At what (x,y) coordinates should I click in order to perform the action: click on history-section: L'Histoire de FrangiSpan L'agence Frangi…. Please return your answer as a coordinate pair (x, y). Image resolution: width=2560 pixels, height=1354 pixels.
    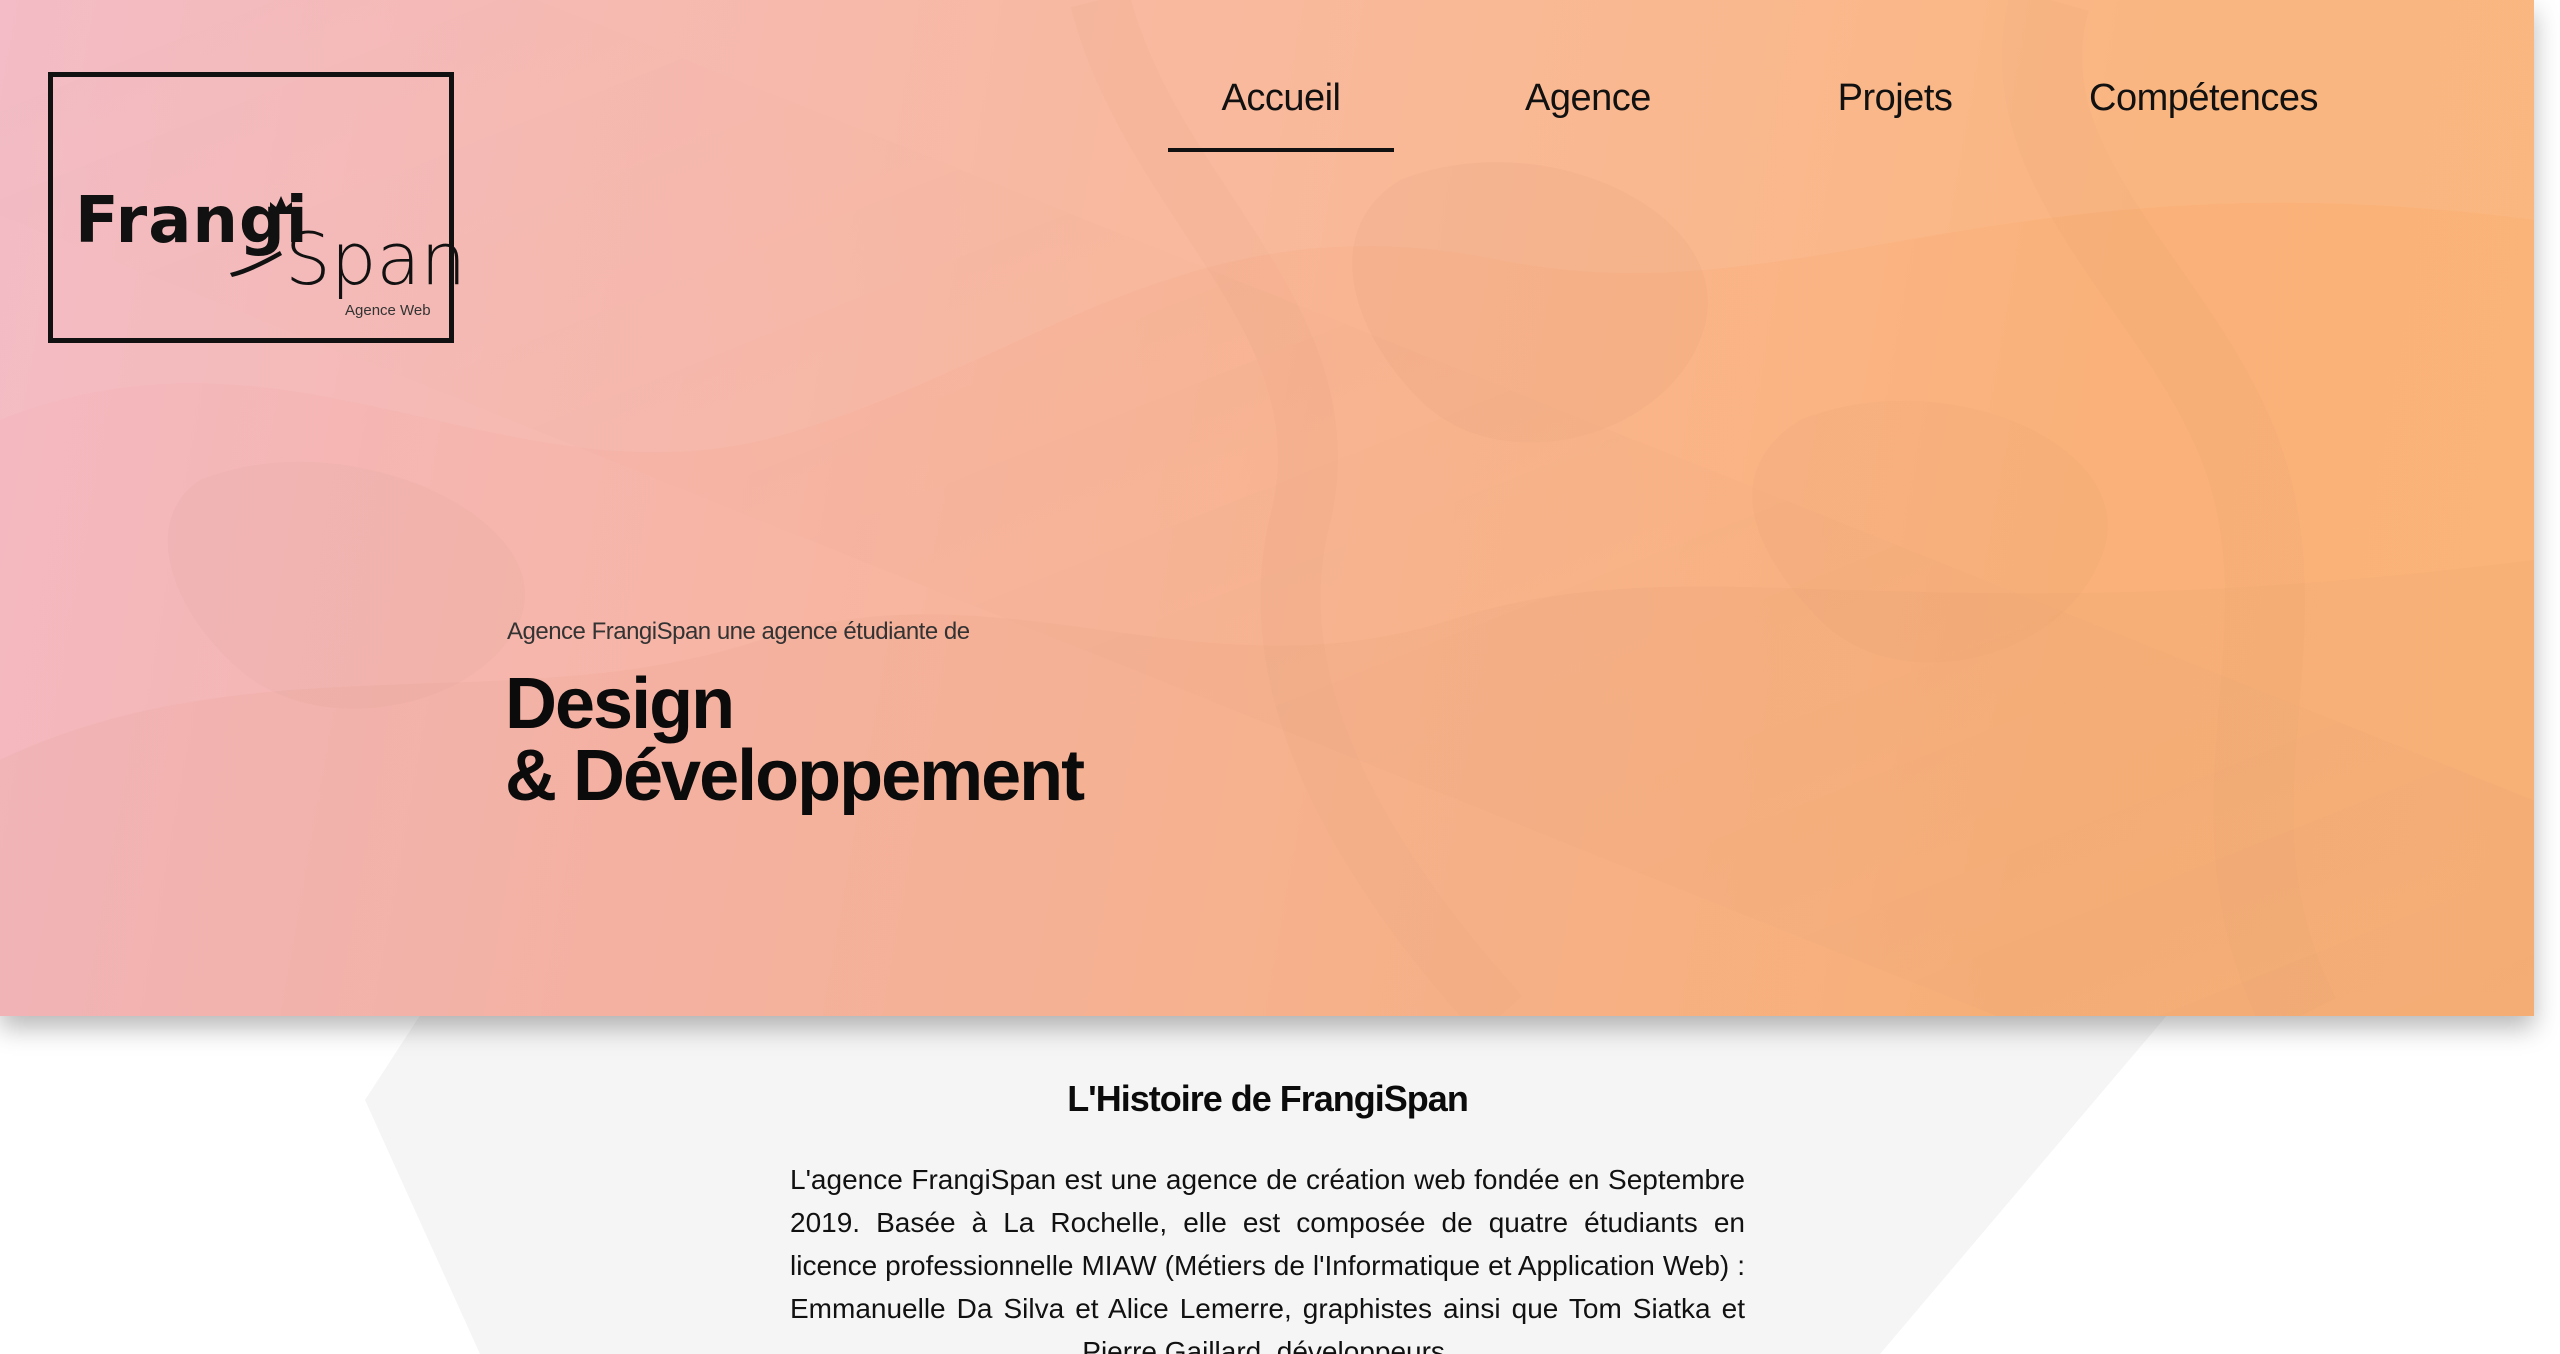
    Looking at the image, I should click on (1267, 1216).